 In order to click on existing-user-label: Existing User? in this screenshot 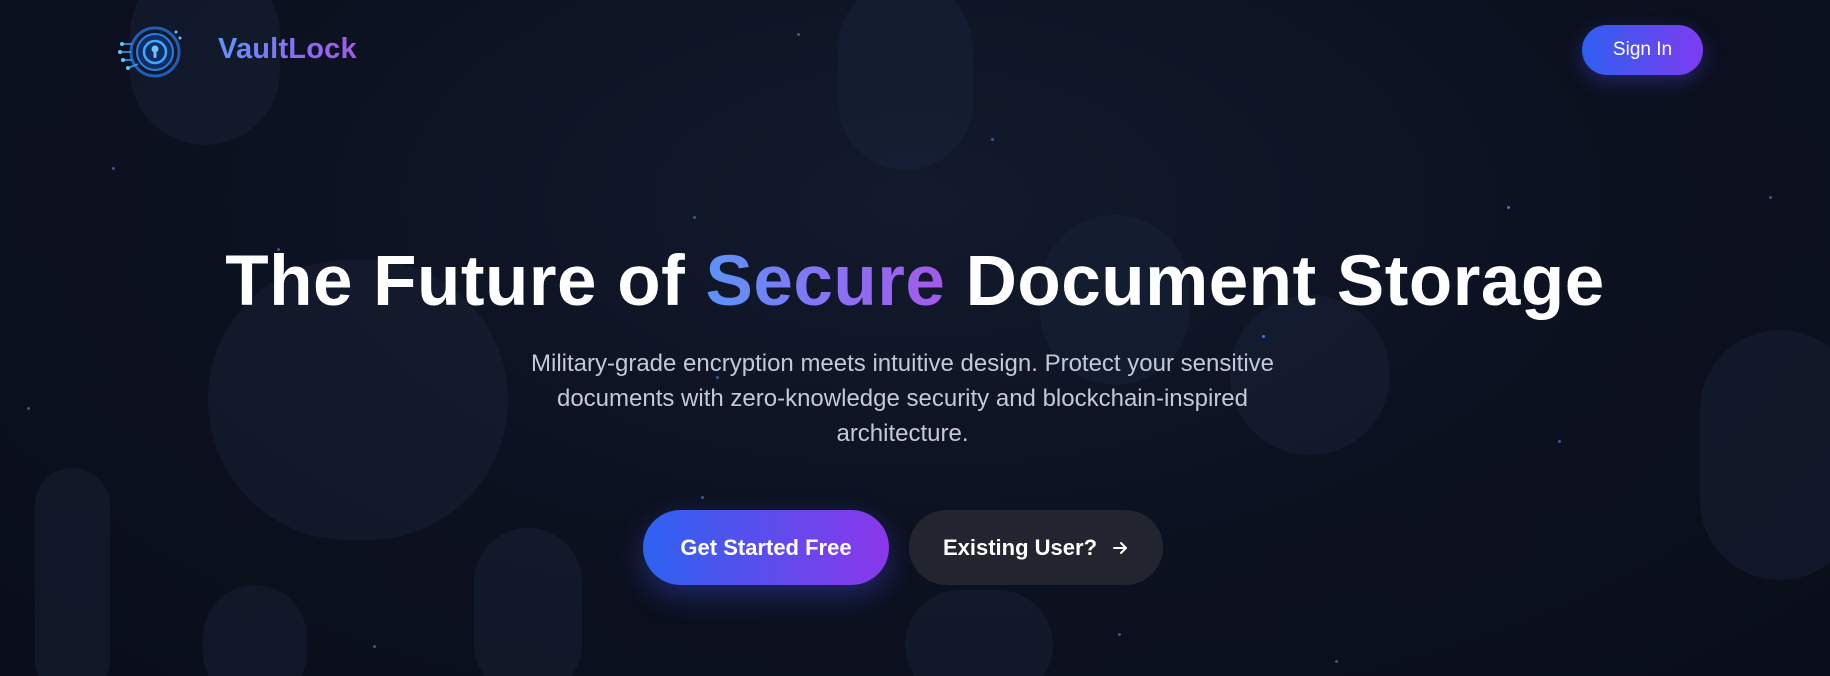, I will do `click(1020, 547)`.